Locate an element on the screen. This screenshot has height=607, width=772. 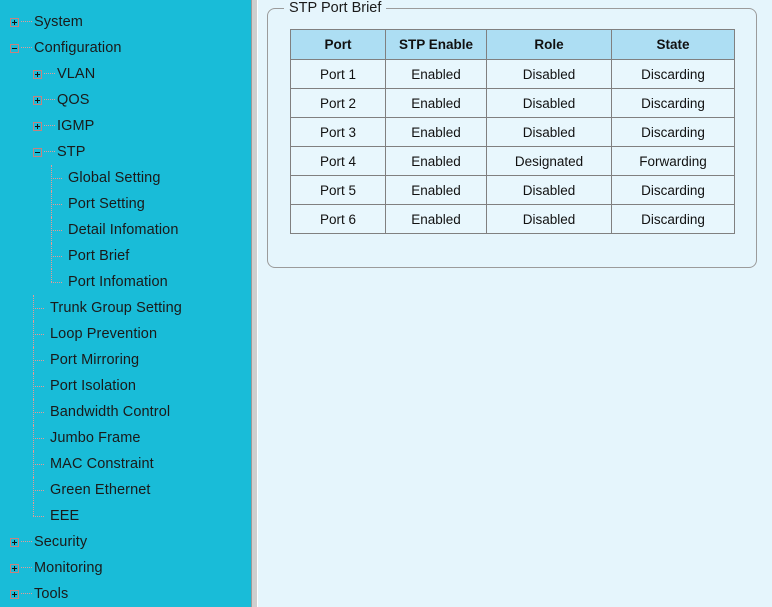
sidebar-item-label: Security is located at coordinates (61, 542).